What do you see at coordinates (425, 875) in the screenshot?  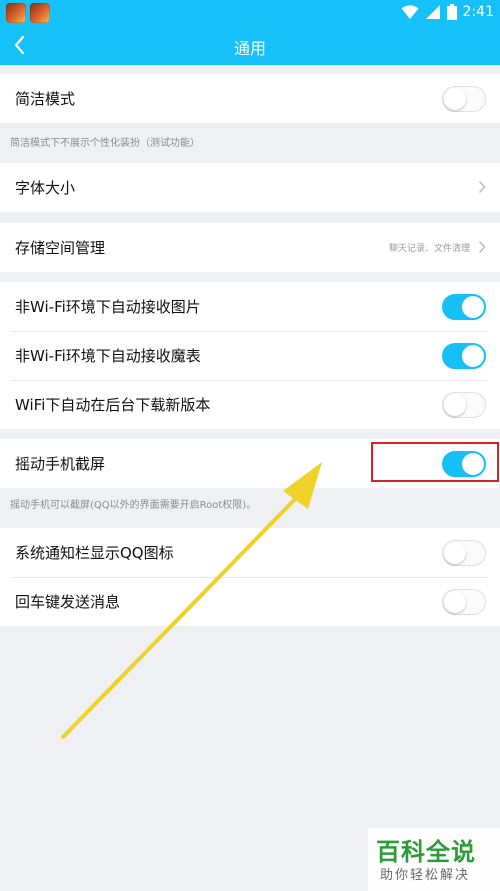 I see `watermark-subtitle: 助你轻松解决` at bounding box center [425, 875].